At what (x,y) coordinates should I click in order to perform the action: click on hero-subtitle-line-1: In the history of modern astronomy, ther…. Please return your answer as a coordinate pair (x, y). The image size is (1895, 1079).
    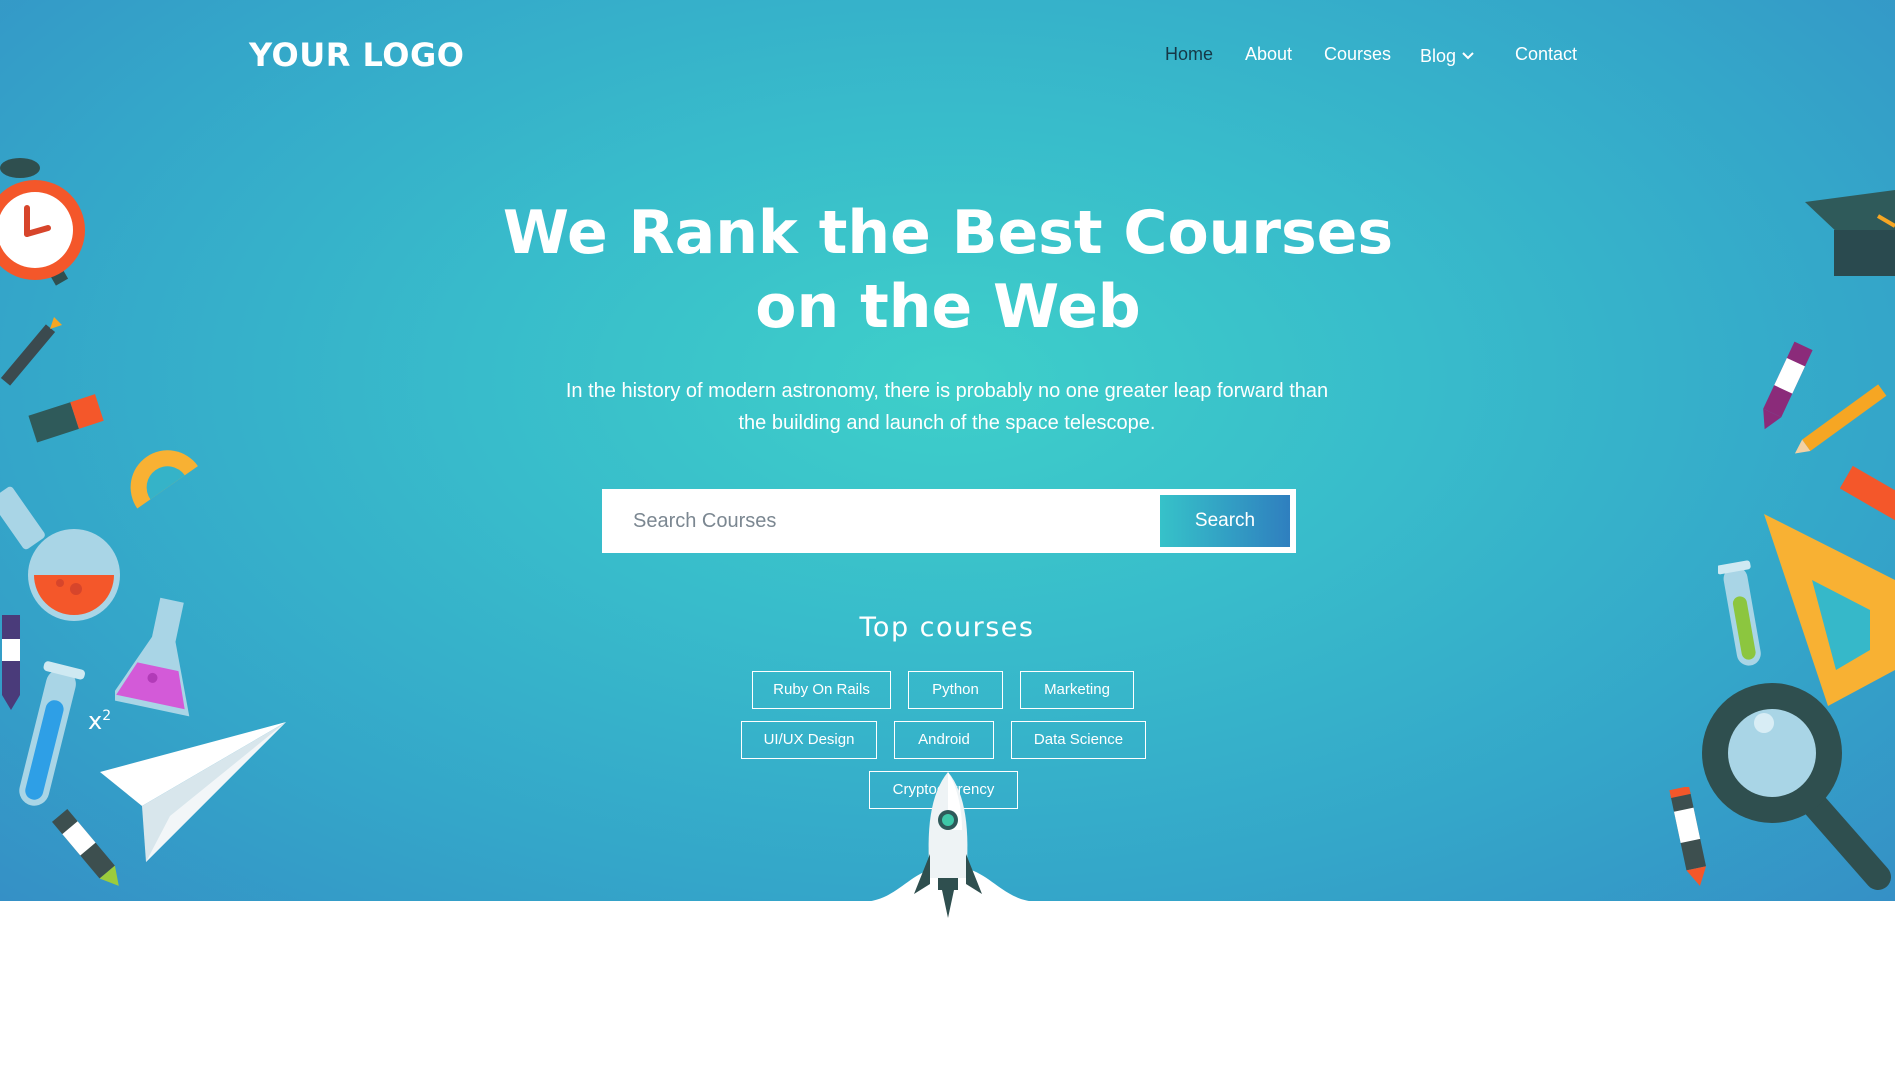
    Looking at the image, I should click on (947, 391).